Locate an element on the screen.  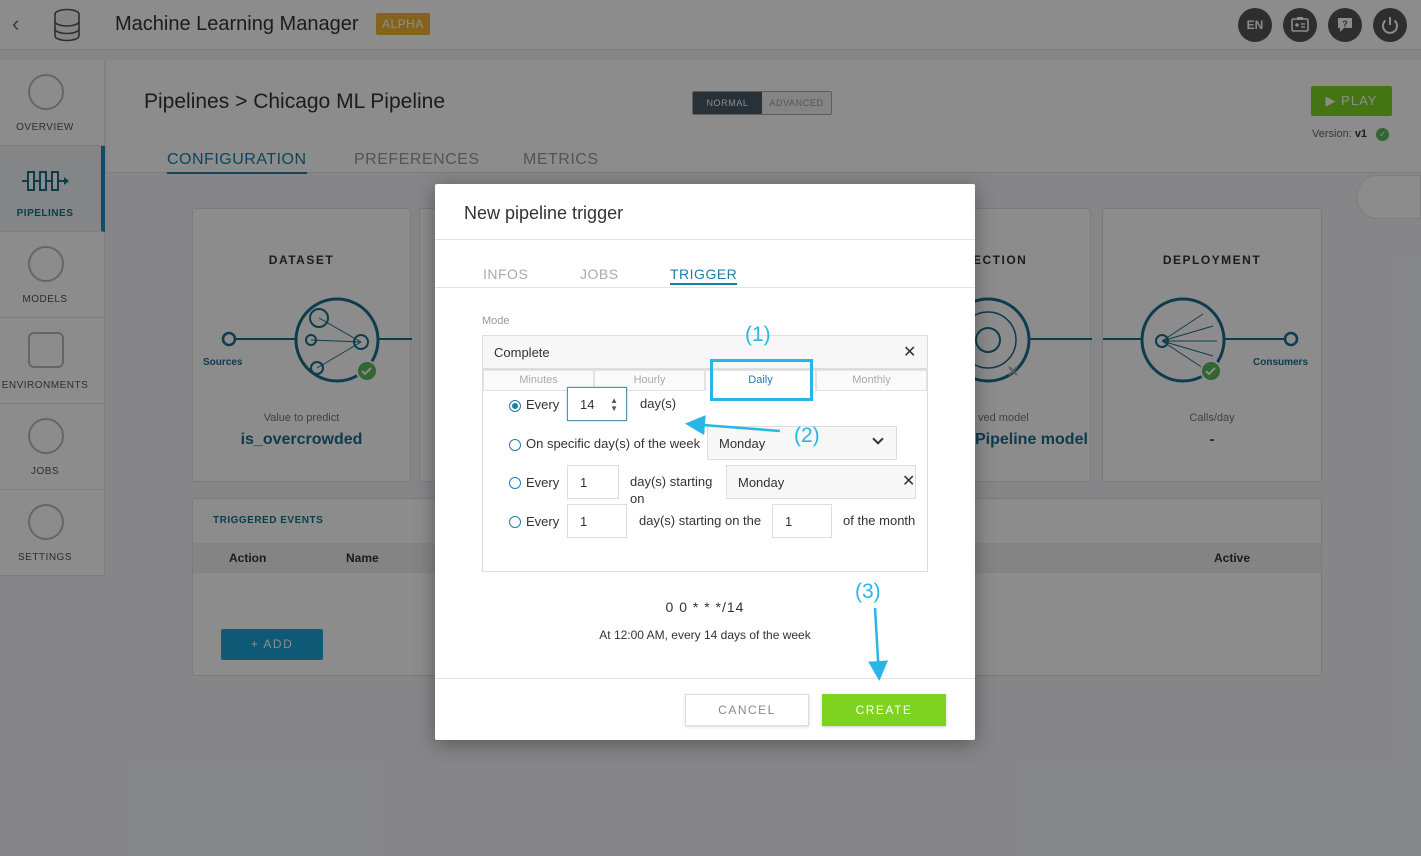
chevron-down-icon is located at coordinates (878, 439).